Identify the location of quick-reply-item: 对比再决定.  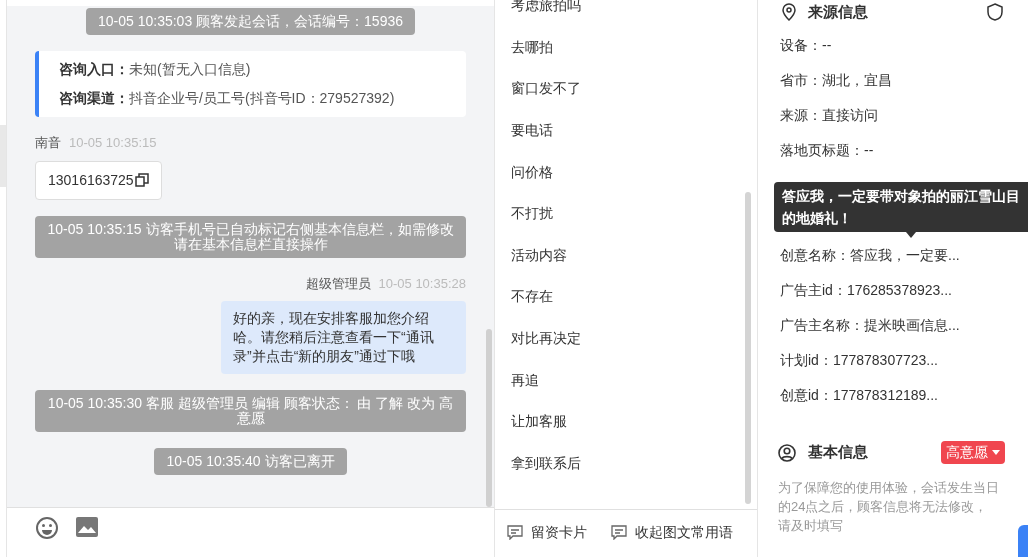
(620, 338).